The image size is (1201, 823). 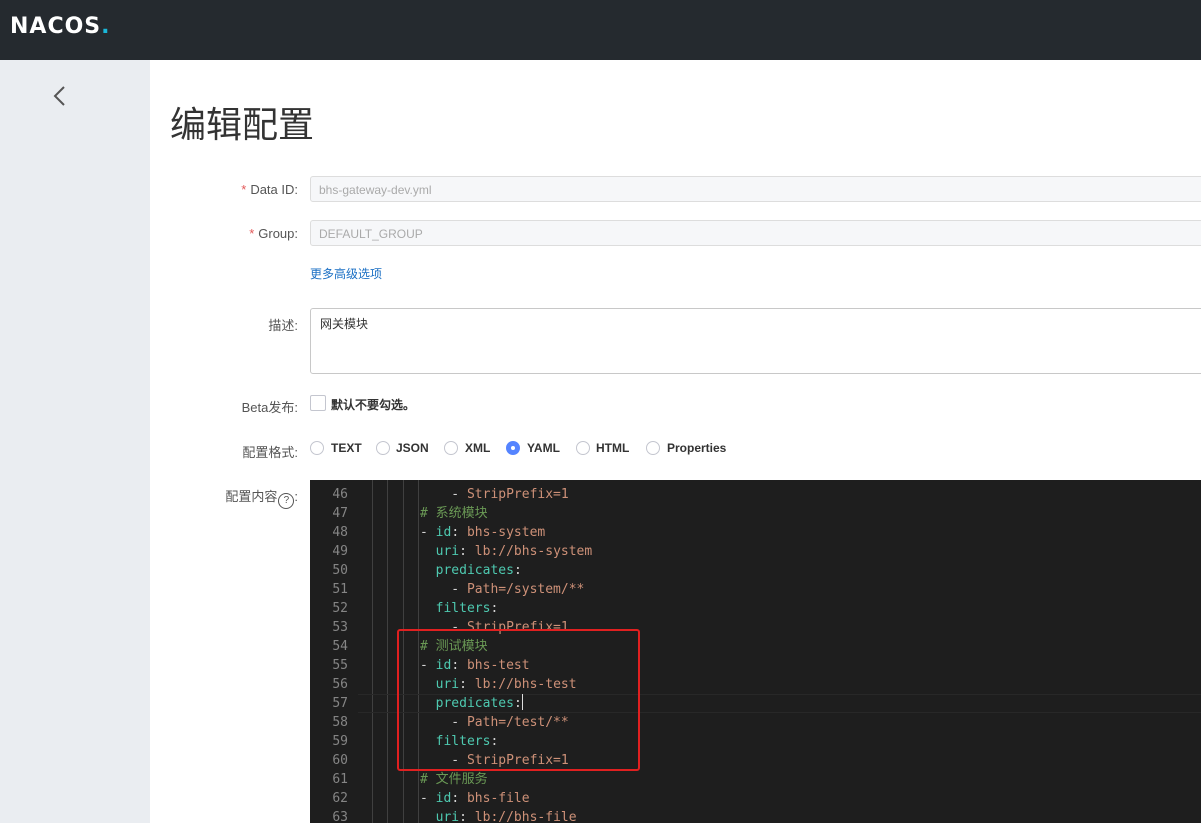 What do you see at coordinates (340, 513) in the screenshot?
I see `line-number: 47` at bounding box center [340, 513].